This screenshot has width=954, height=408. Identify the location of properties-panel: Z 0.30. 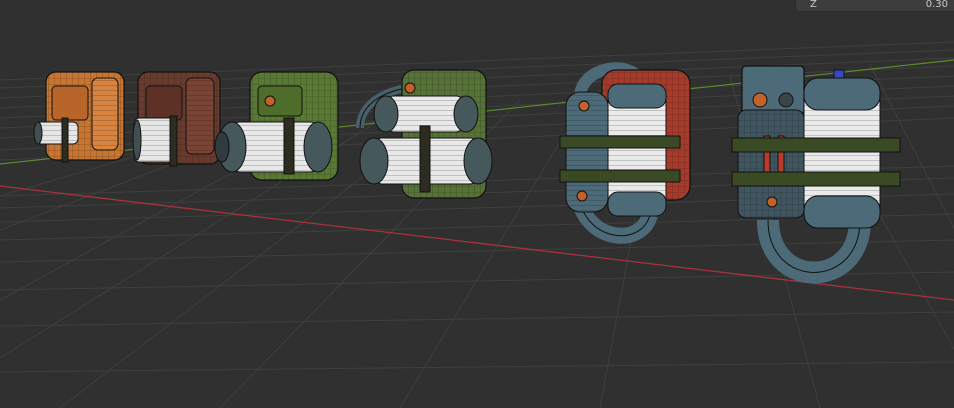
(874, 6).